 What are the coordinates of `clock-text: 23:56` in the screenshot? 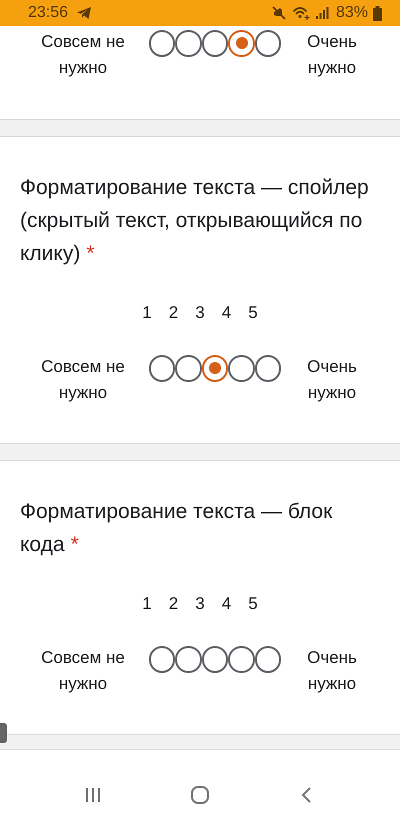 It's located at (48, 13).